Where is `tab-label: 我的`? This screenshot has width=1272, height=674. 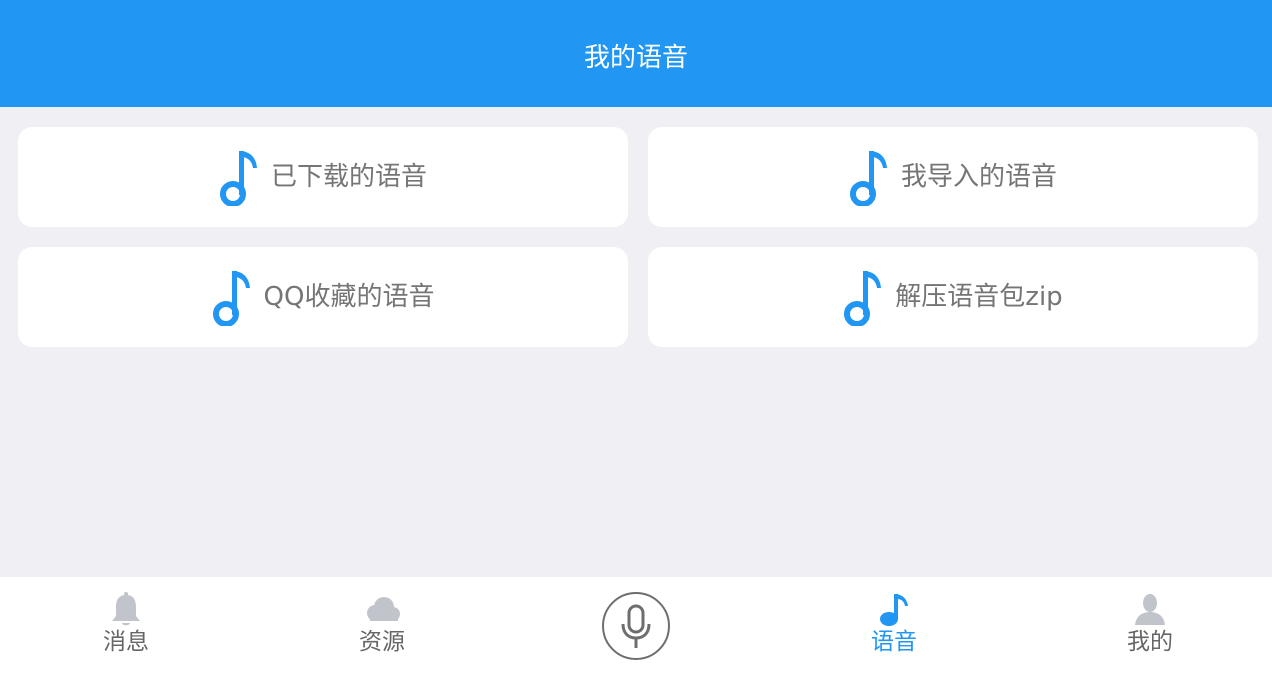
tab-label: 我的 is located at coordinates (1150, 642).